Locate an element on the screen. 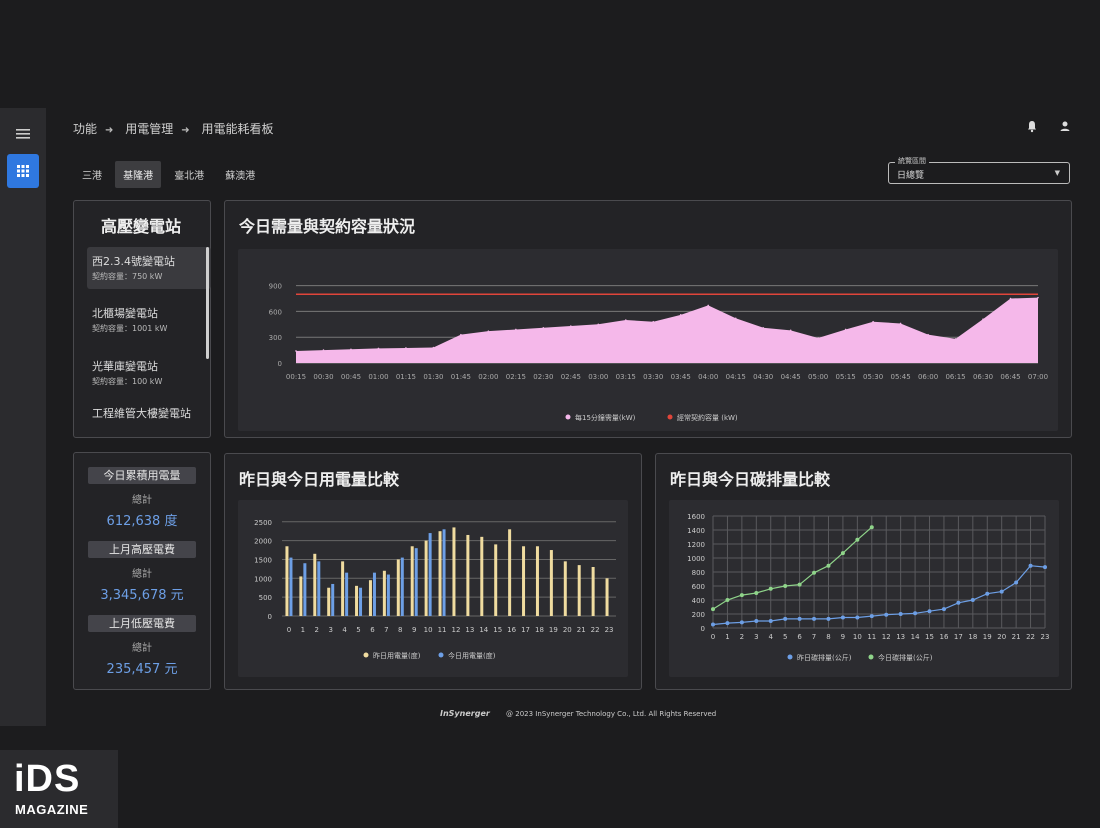  substation-capacity: 契約容量：1001 kW is located at coordinates (130, 328).